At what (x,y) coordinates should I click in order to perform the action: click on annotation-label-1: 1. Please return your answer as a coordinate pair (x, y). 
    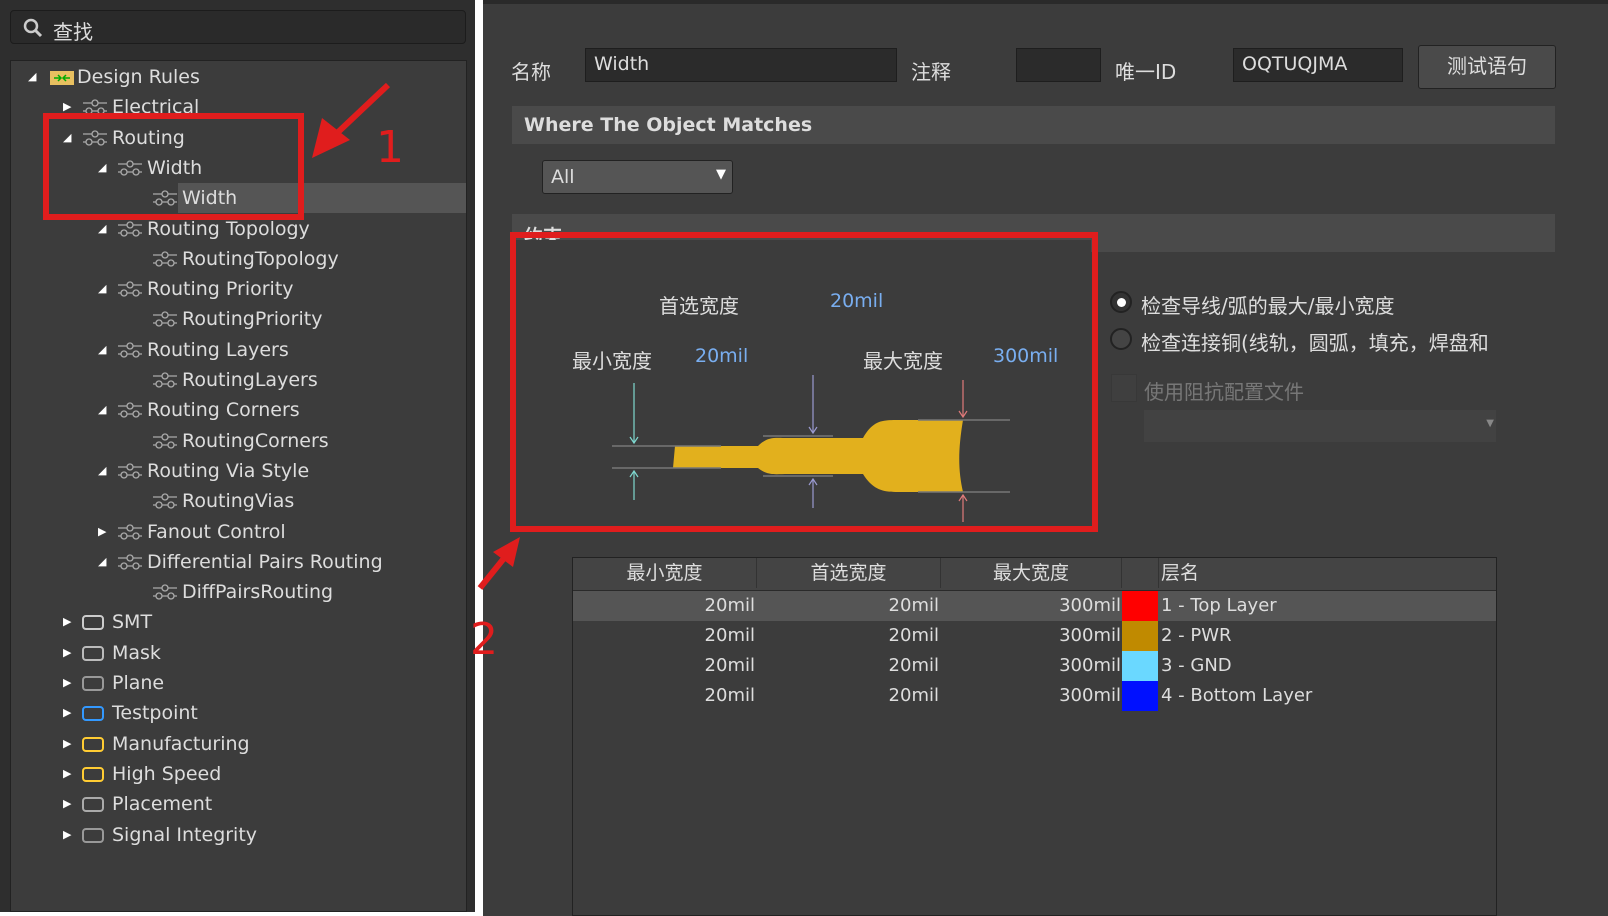
    Looking at the image, I should click on (390, 147).